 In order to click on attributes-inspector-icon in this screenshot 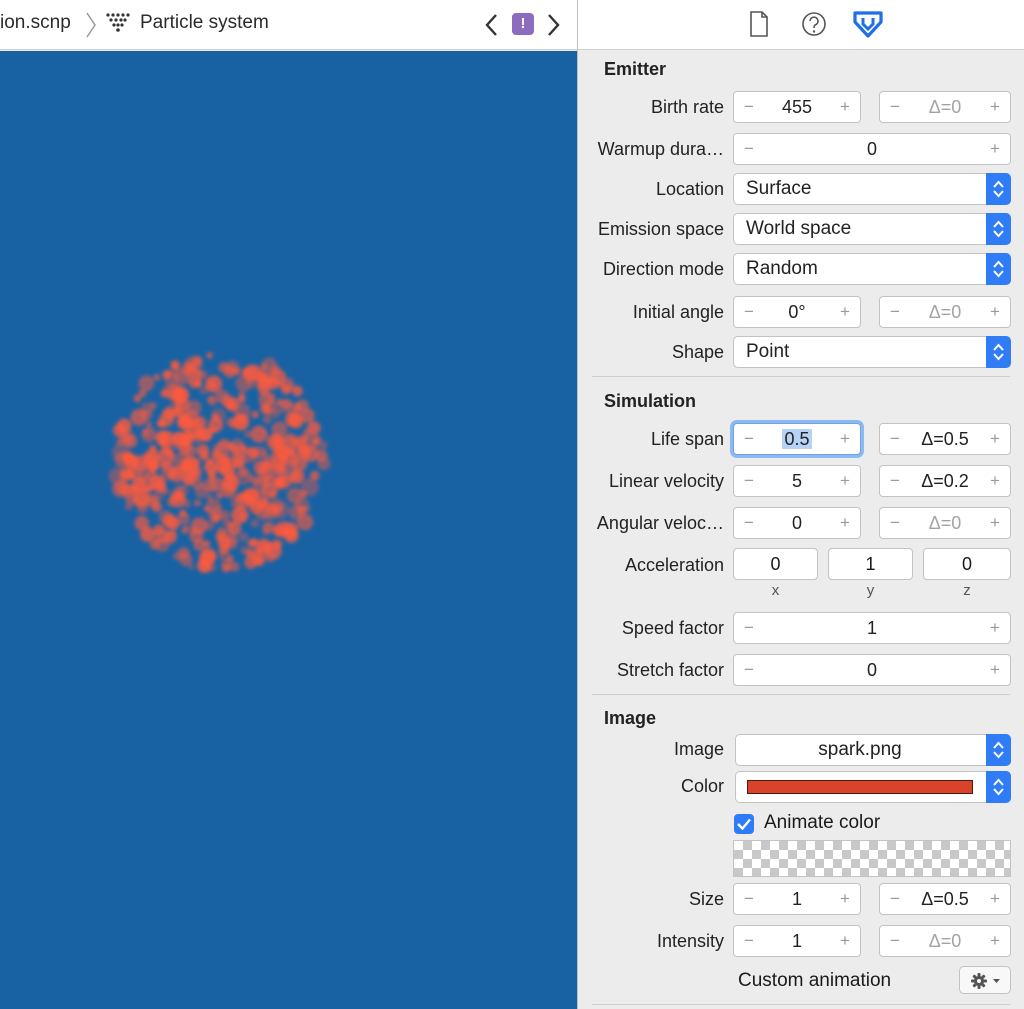, I will do `click(868, 25)`.